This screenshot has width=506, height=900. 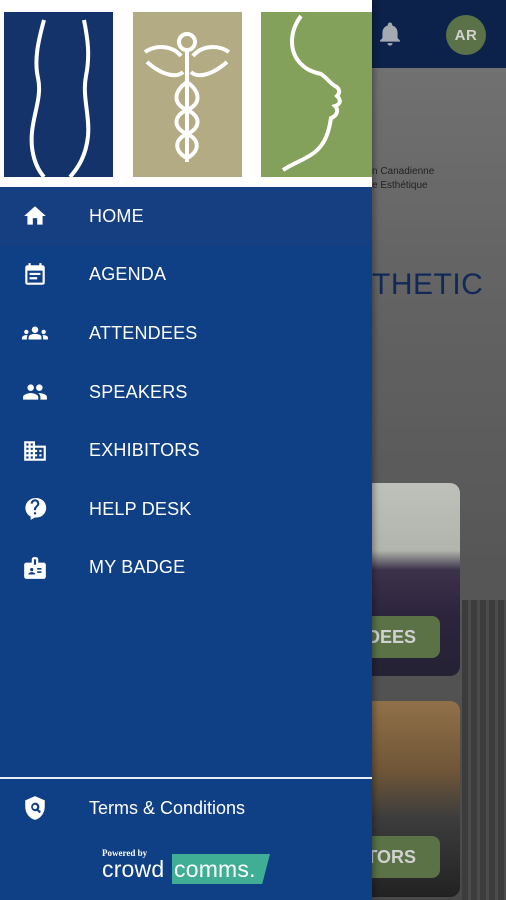 I want to click on caduceus-logo, so click(x=187, y=94).